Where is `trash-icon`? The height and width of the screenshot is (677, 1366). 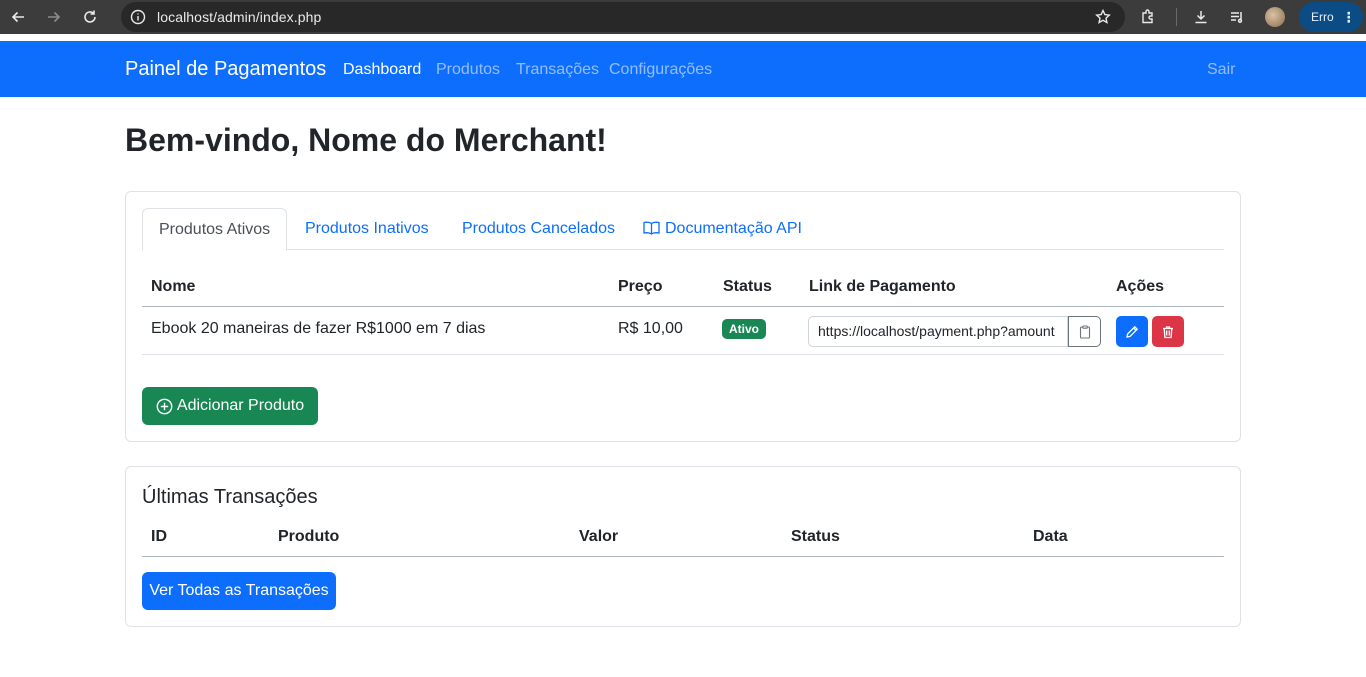
trash-icon is located at coordinates (1168, 331).